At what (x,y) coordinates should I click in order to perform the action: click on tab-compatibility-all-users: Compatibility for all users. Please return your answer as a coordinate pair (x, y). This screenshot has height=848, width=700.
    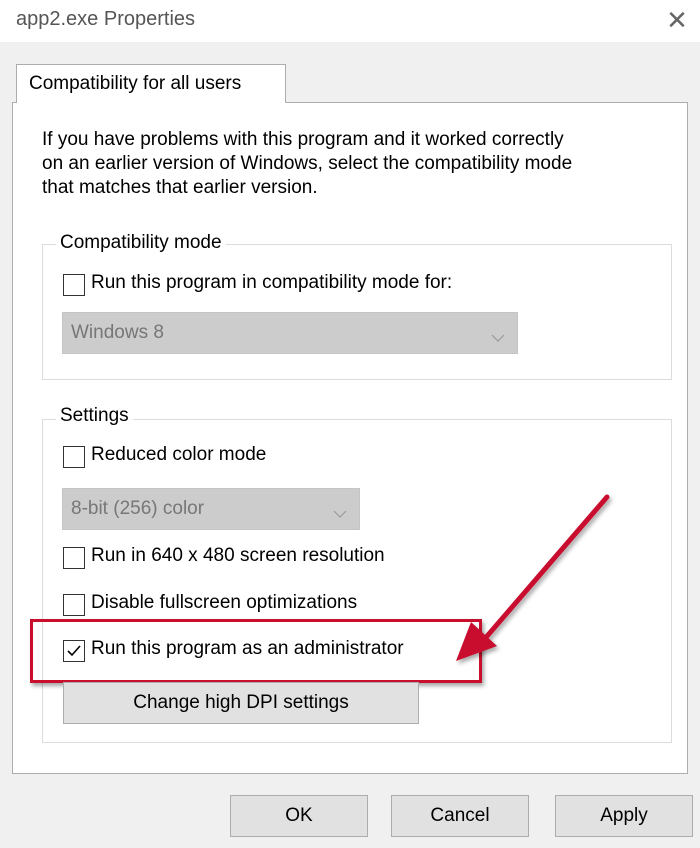
    Looking at the image, I should click on (151, 83).